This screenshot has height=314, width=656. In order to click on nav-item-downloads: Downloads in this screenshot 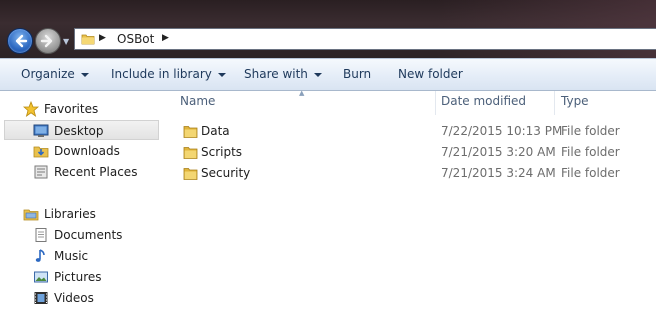, I will do `click(96, 151)`.